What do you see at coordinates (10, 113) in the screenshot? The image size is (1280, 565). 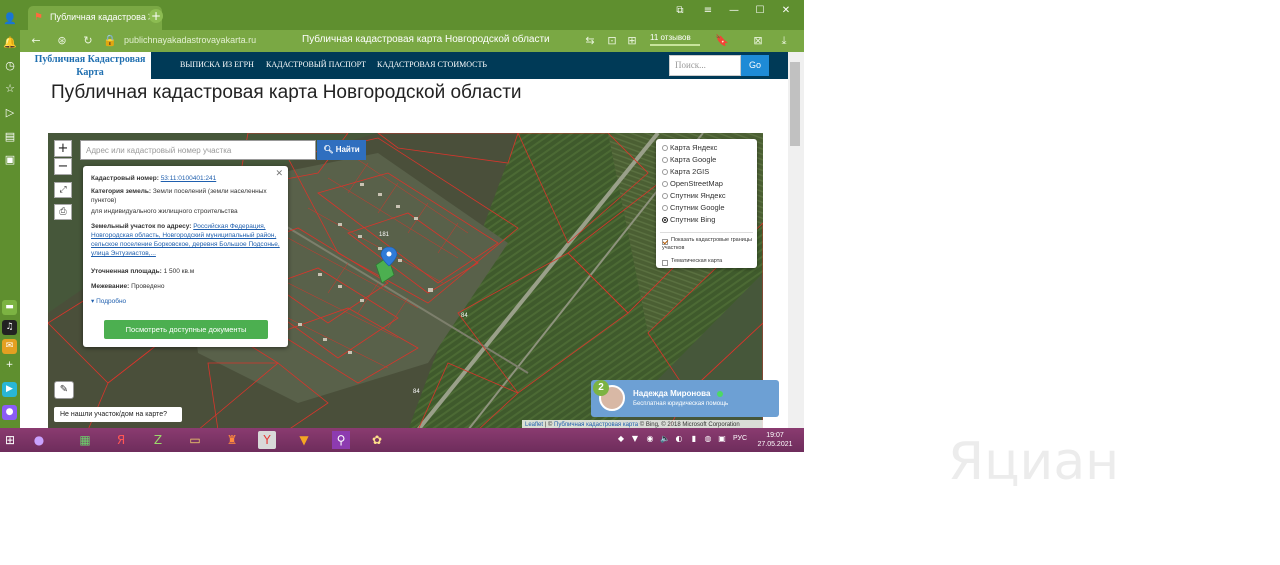 I see `media-icon: ▷` at bounding box center [10, 113].